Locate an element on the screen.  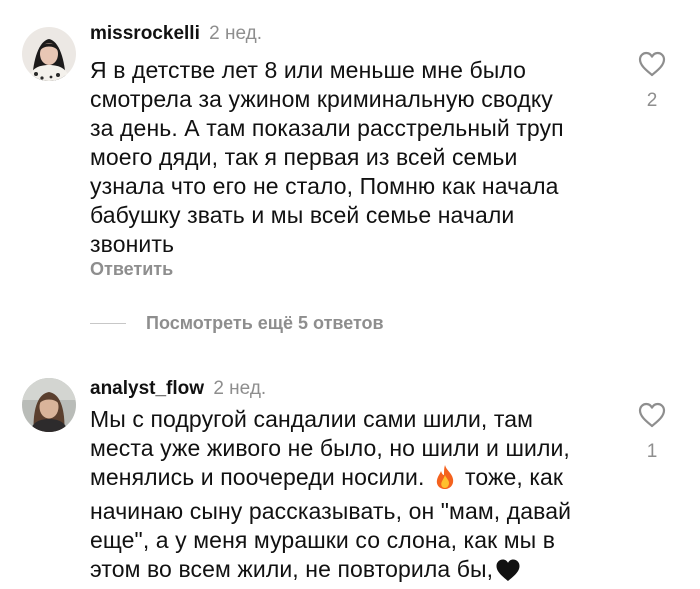
comment-line-part: этом во всем жили, не повторила бы, is located at coordinates (292, 569).